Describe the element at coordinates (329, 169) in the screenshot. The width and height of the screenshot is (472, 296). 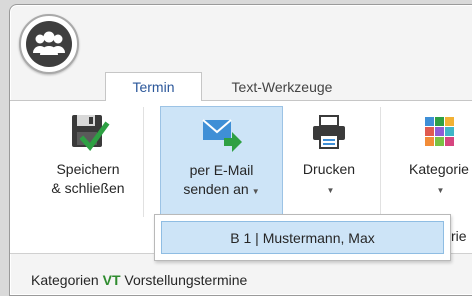
I see `print-label: Drucken` at that location.